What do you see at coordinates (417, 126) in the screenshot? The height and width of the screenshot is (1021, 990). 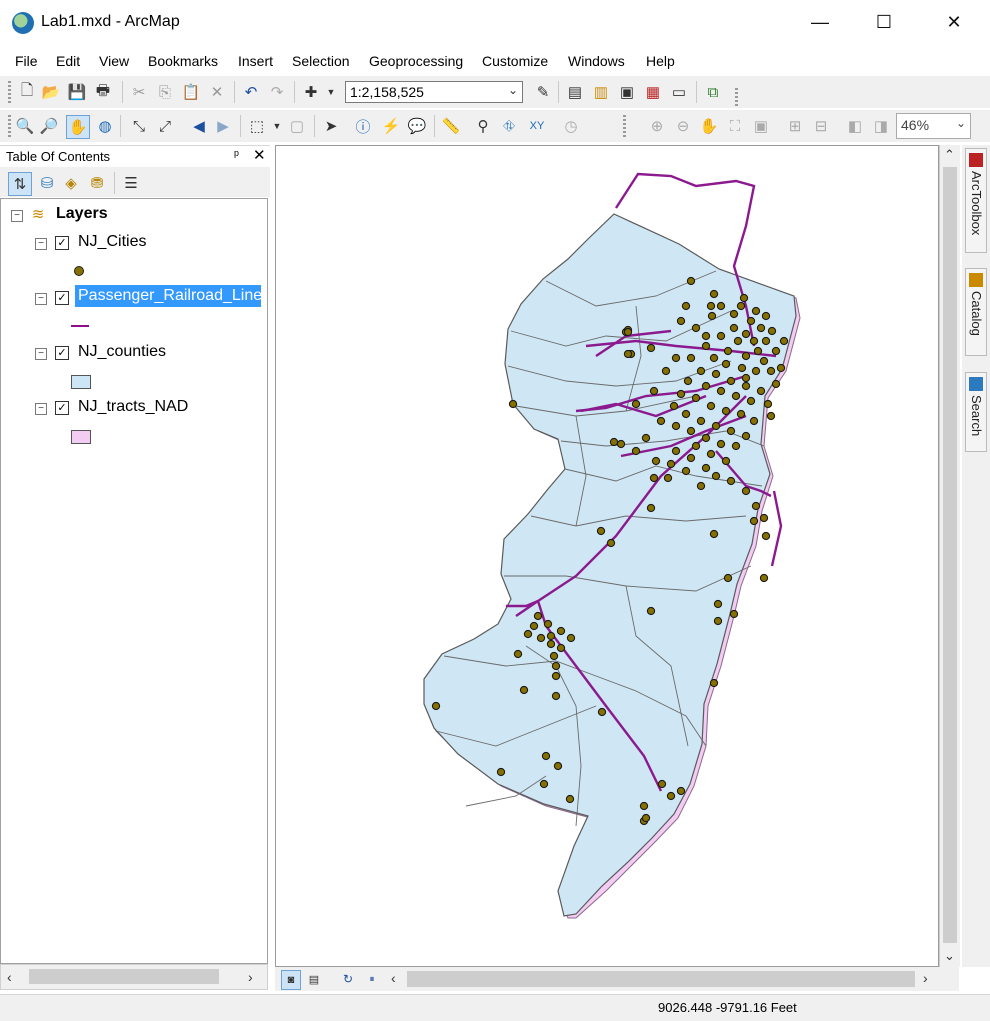 I see `html-popup-icon: 💬` at bounding box center [417, 126].